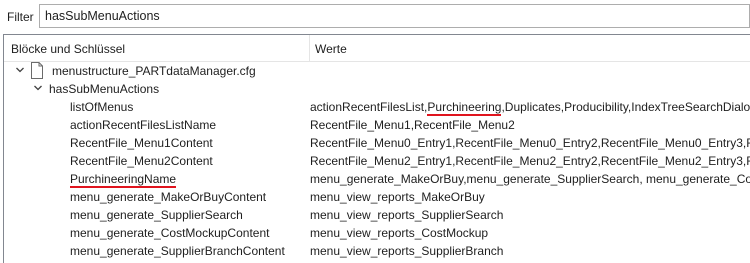 The width and height of the screenshot is (750, 263). Describe the element at coordinates (177, 251) in the screenshot. I see `row-key: menu_generate_SupplierBranchContent` at that location.